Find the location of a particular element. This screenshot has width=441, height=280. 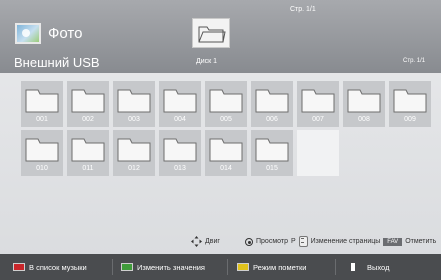

folder-tile: 011 is located at coordinates (88, 153).